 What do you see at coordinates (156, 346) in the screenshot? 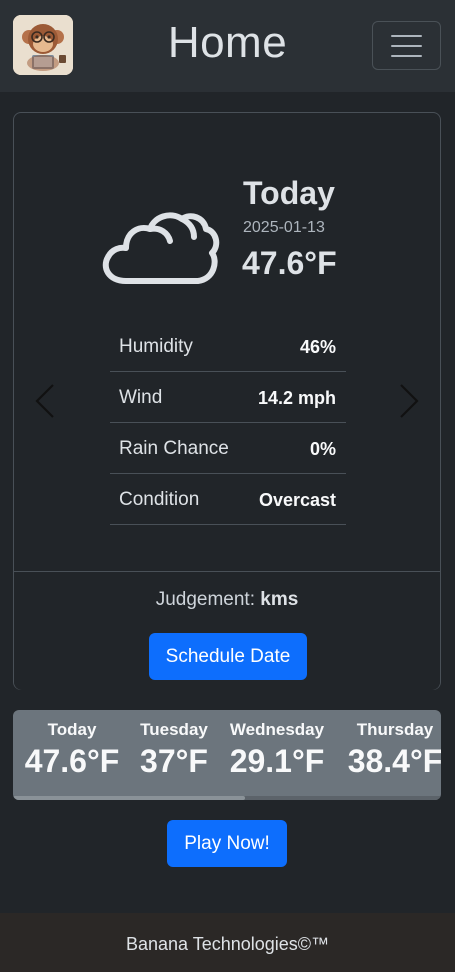
I see `stat-label: Humidity` at bounding box center [156, 346].